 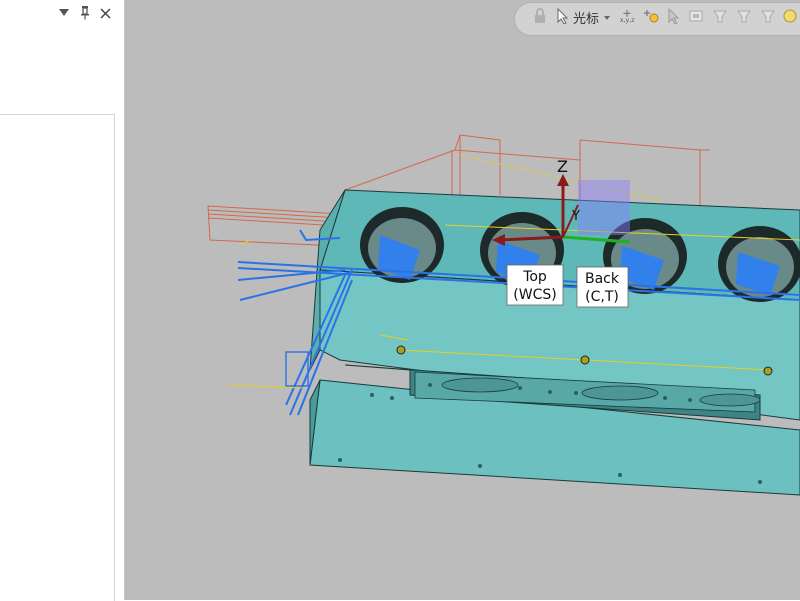 I want to click on close-icon, so click(x=105, y=13).